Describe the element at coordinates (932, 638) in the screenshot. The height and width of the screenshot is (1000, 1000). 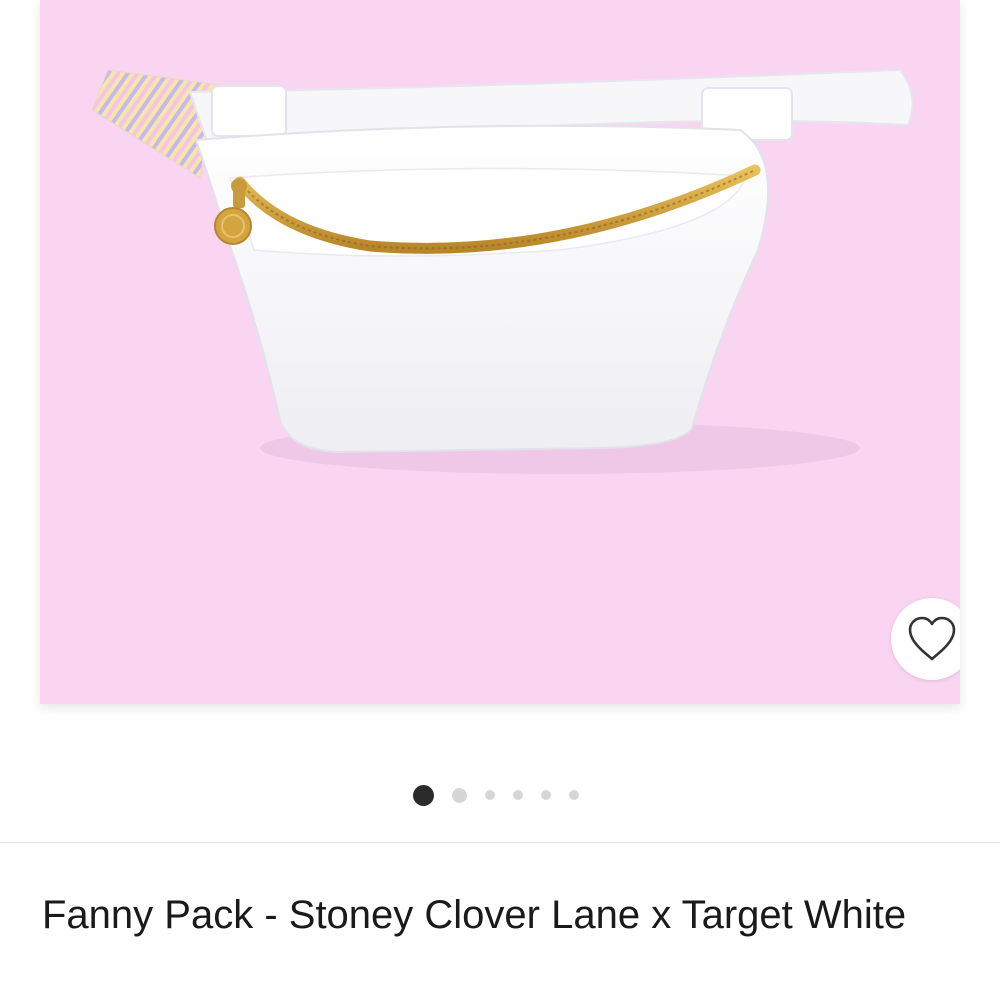
I see `heart-outline-icon` at that location.